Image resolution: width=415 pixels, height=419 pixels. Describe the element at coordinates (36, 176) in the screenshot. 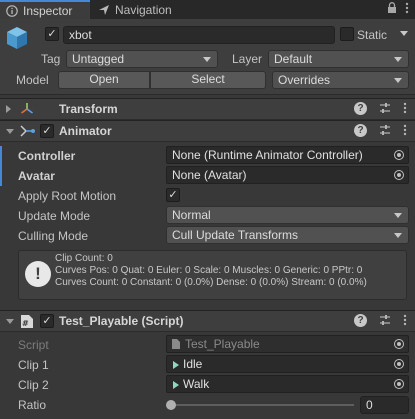

I see `avatar-label: Avatar` at that location.